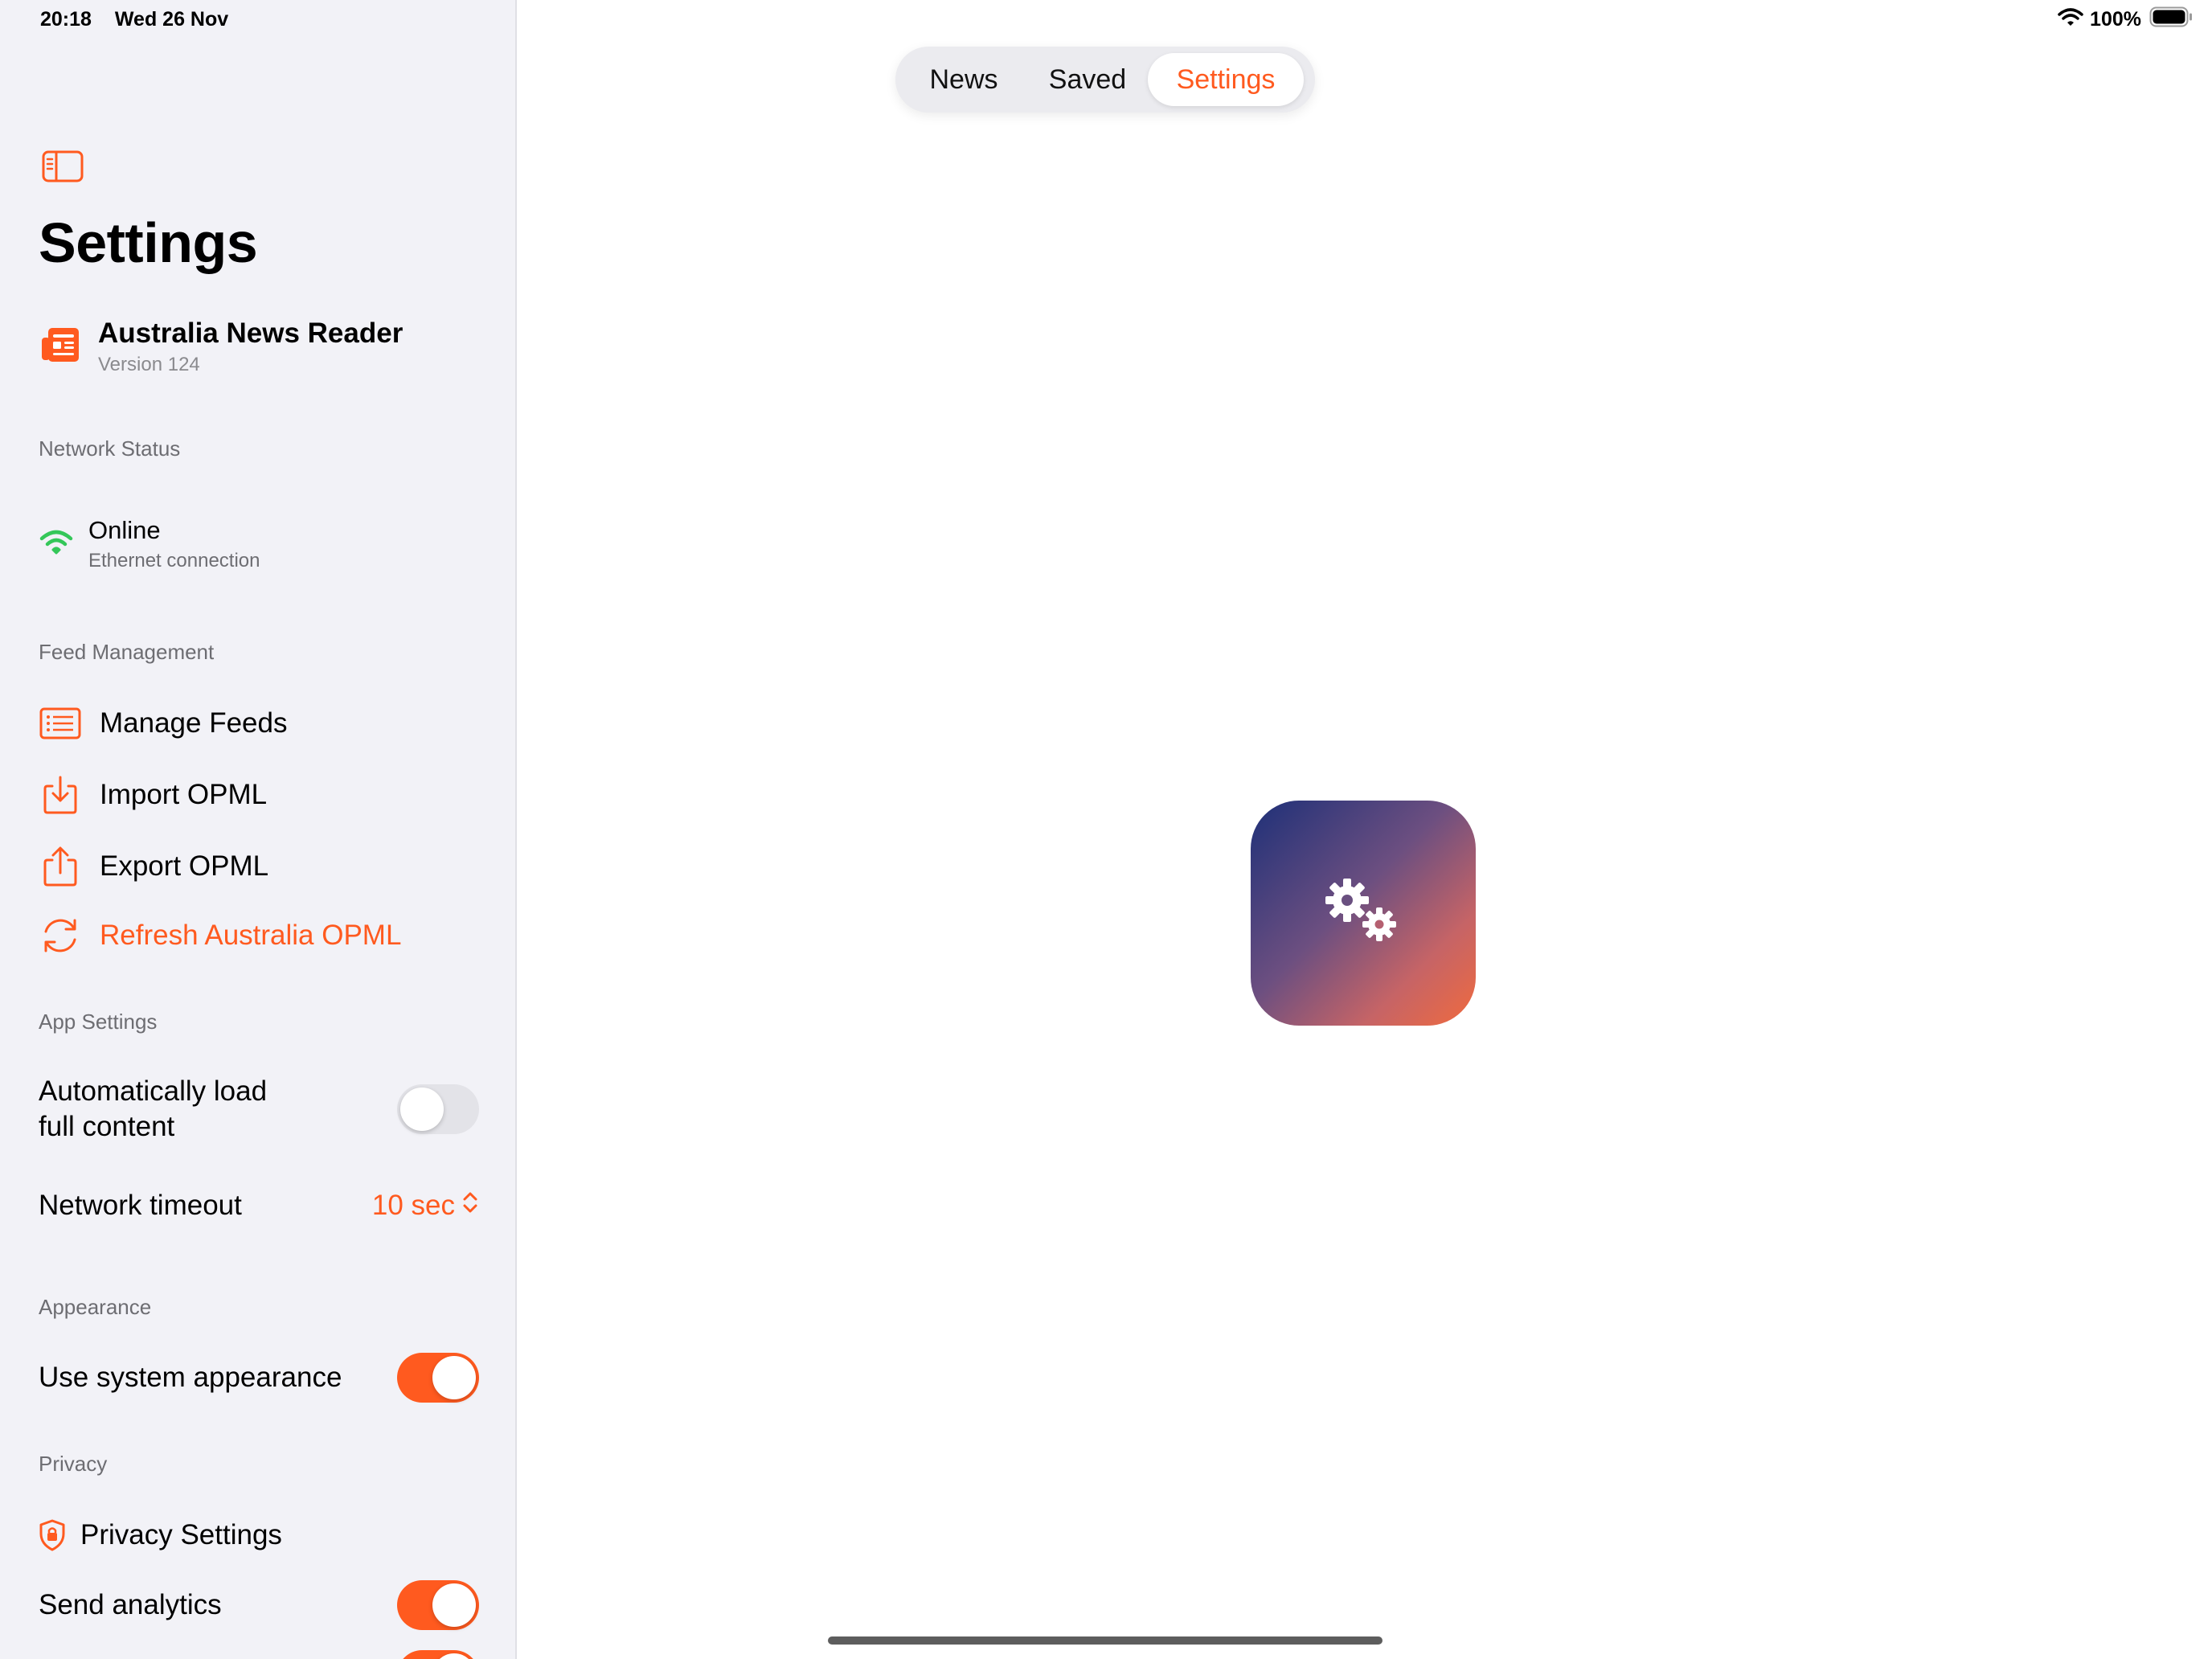 This screenshot has height=1659, width=2212. What do you see at coordinates (1226, 79) in the screenshot?
I see `tab-settings: Settings` at bounding box center [1226, 79].